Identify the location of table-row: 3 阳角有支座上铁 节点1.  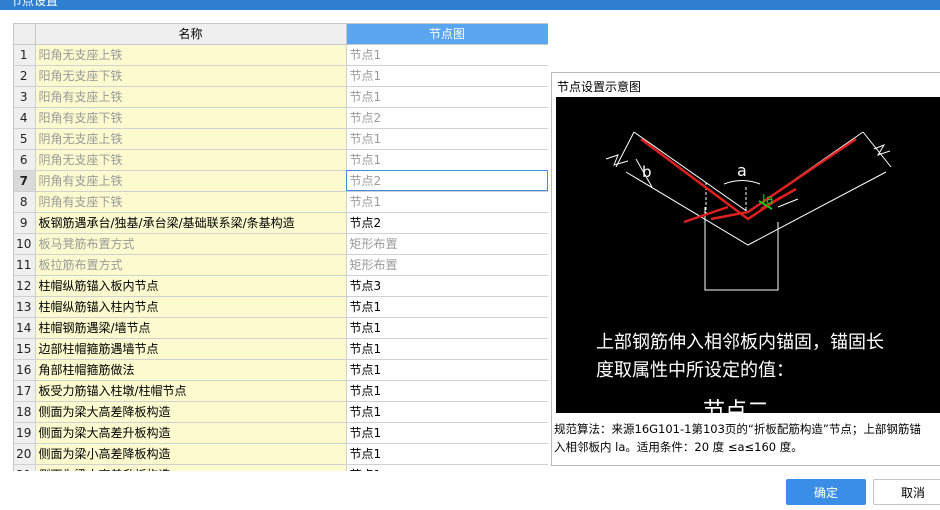
(280, 97).